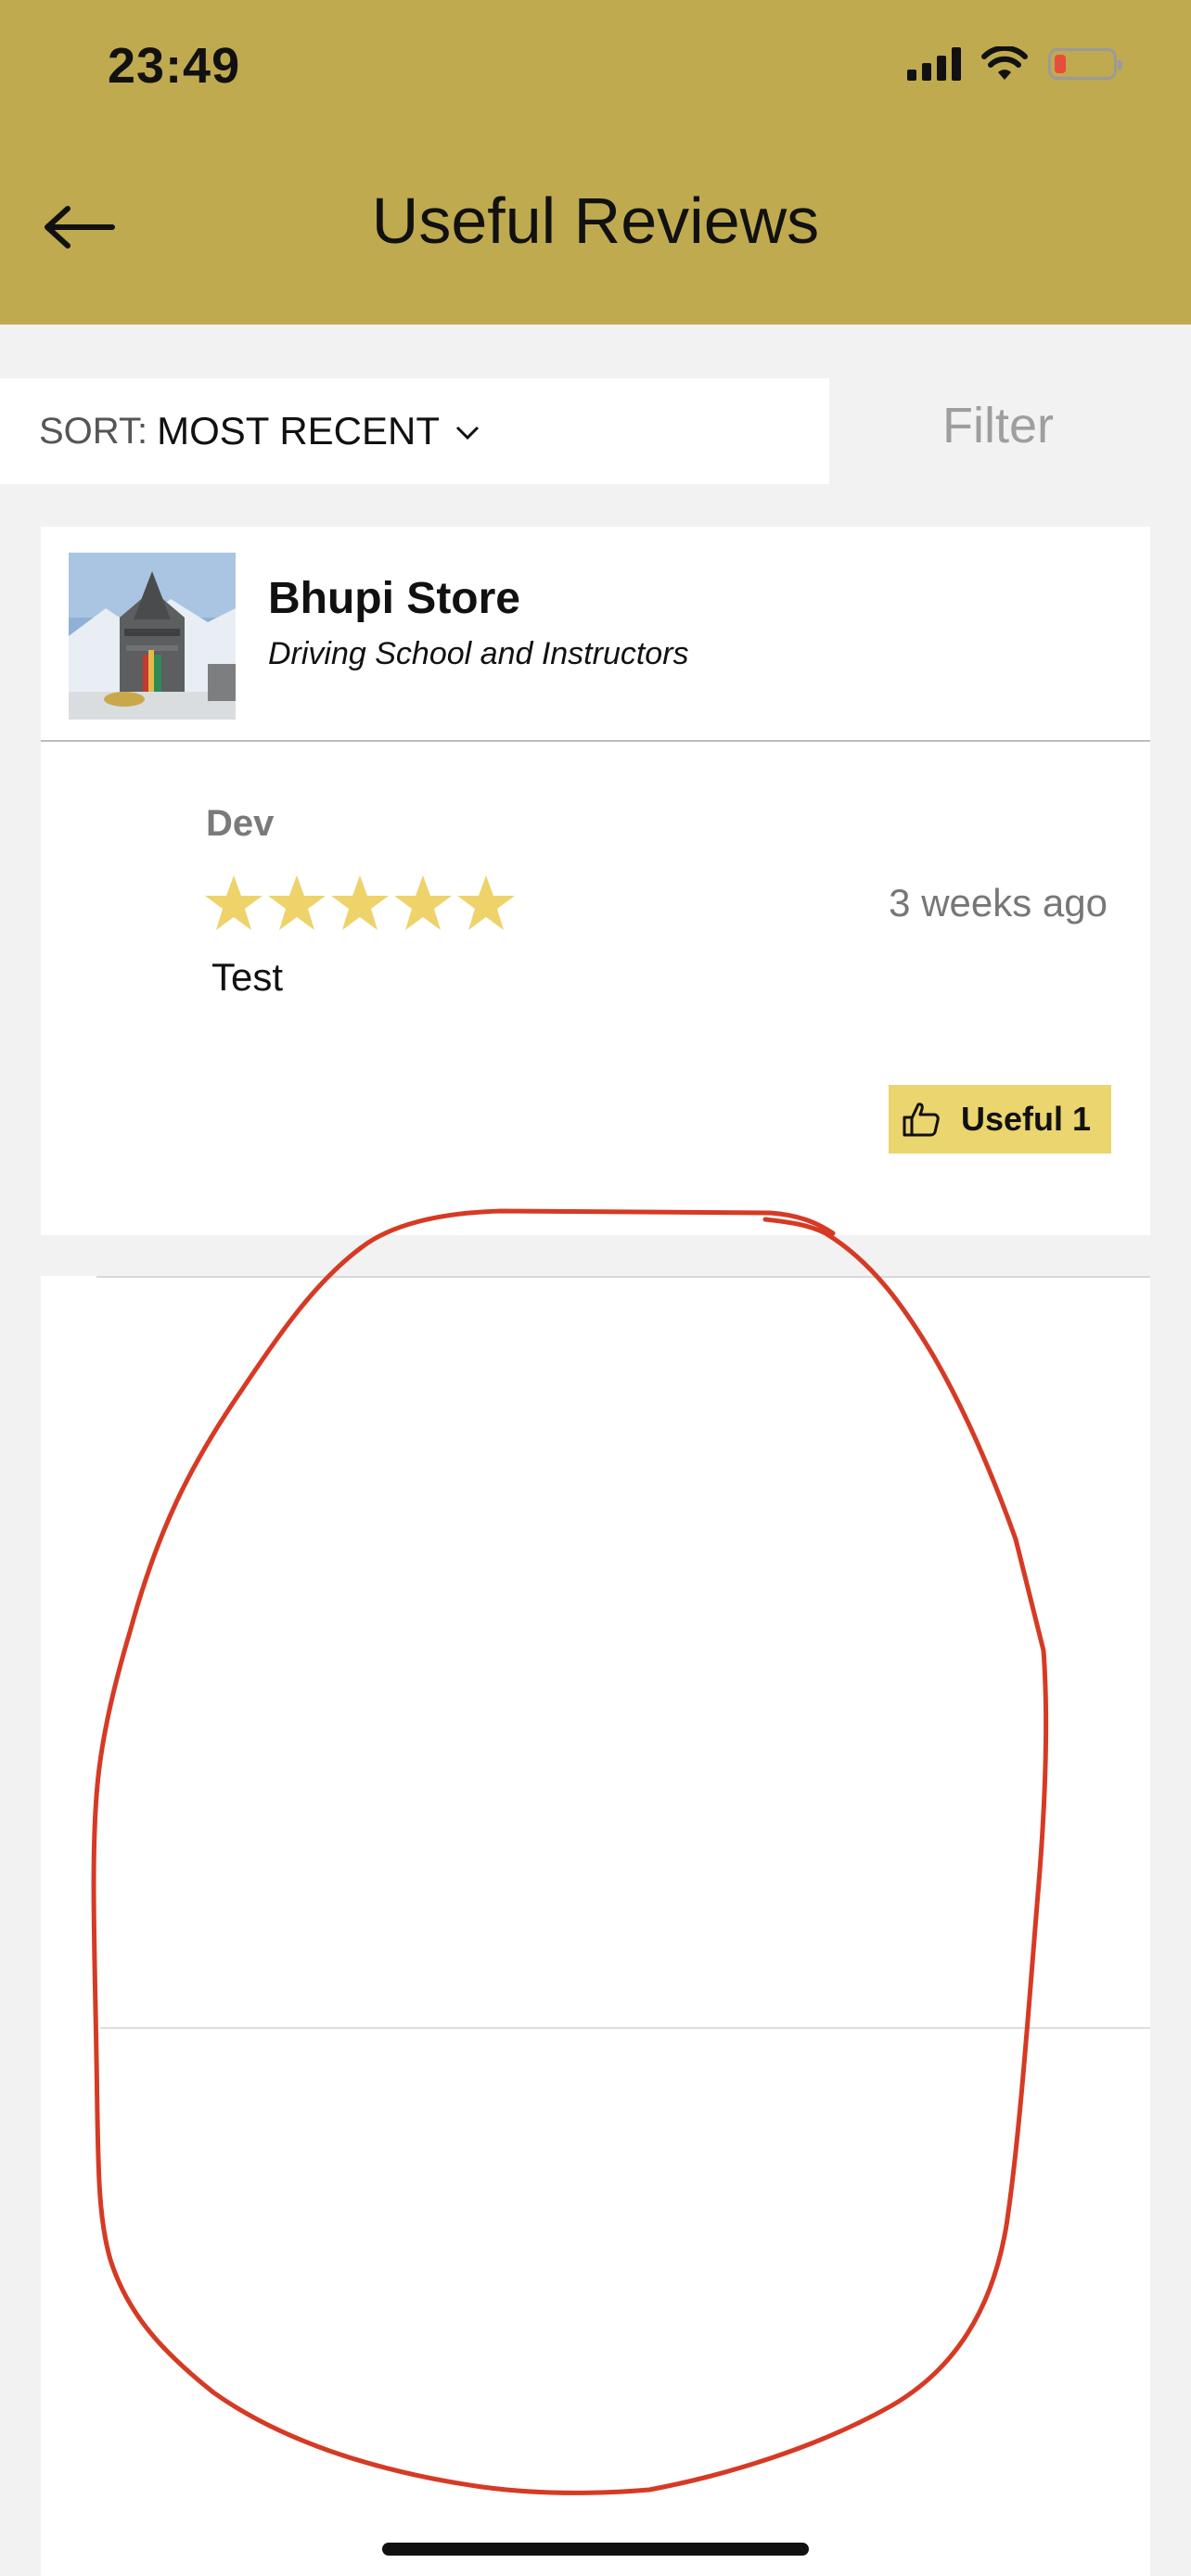 The image size is (1191, 2576). Describe the element at coordinates (595, 221) in the screenshot. I see `page-title: Useful Reviews` at that location.